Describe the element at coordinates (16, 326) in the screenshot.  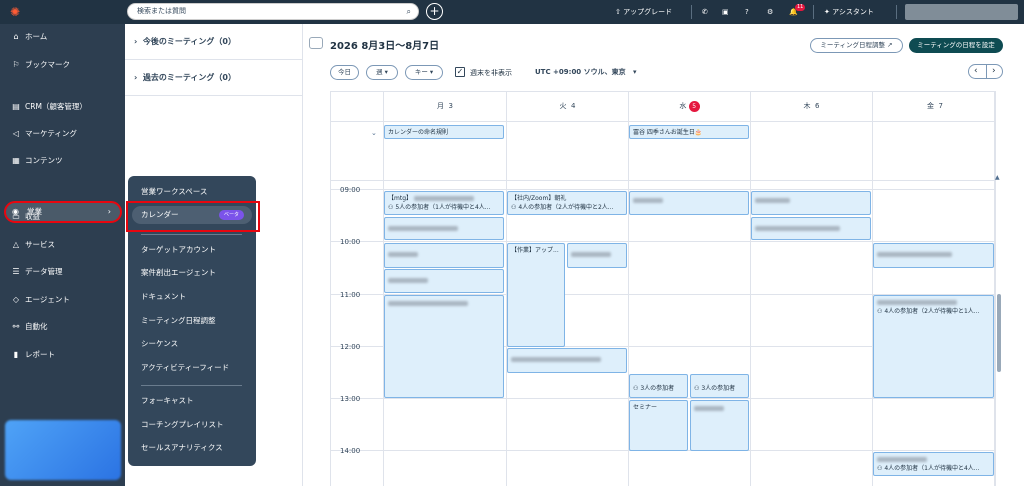
I see `automation-icon: ⚯` at that location.